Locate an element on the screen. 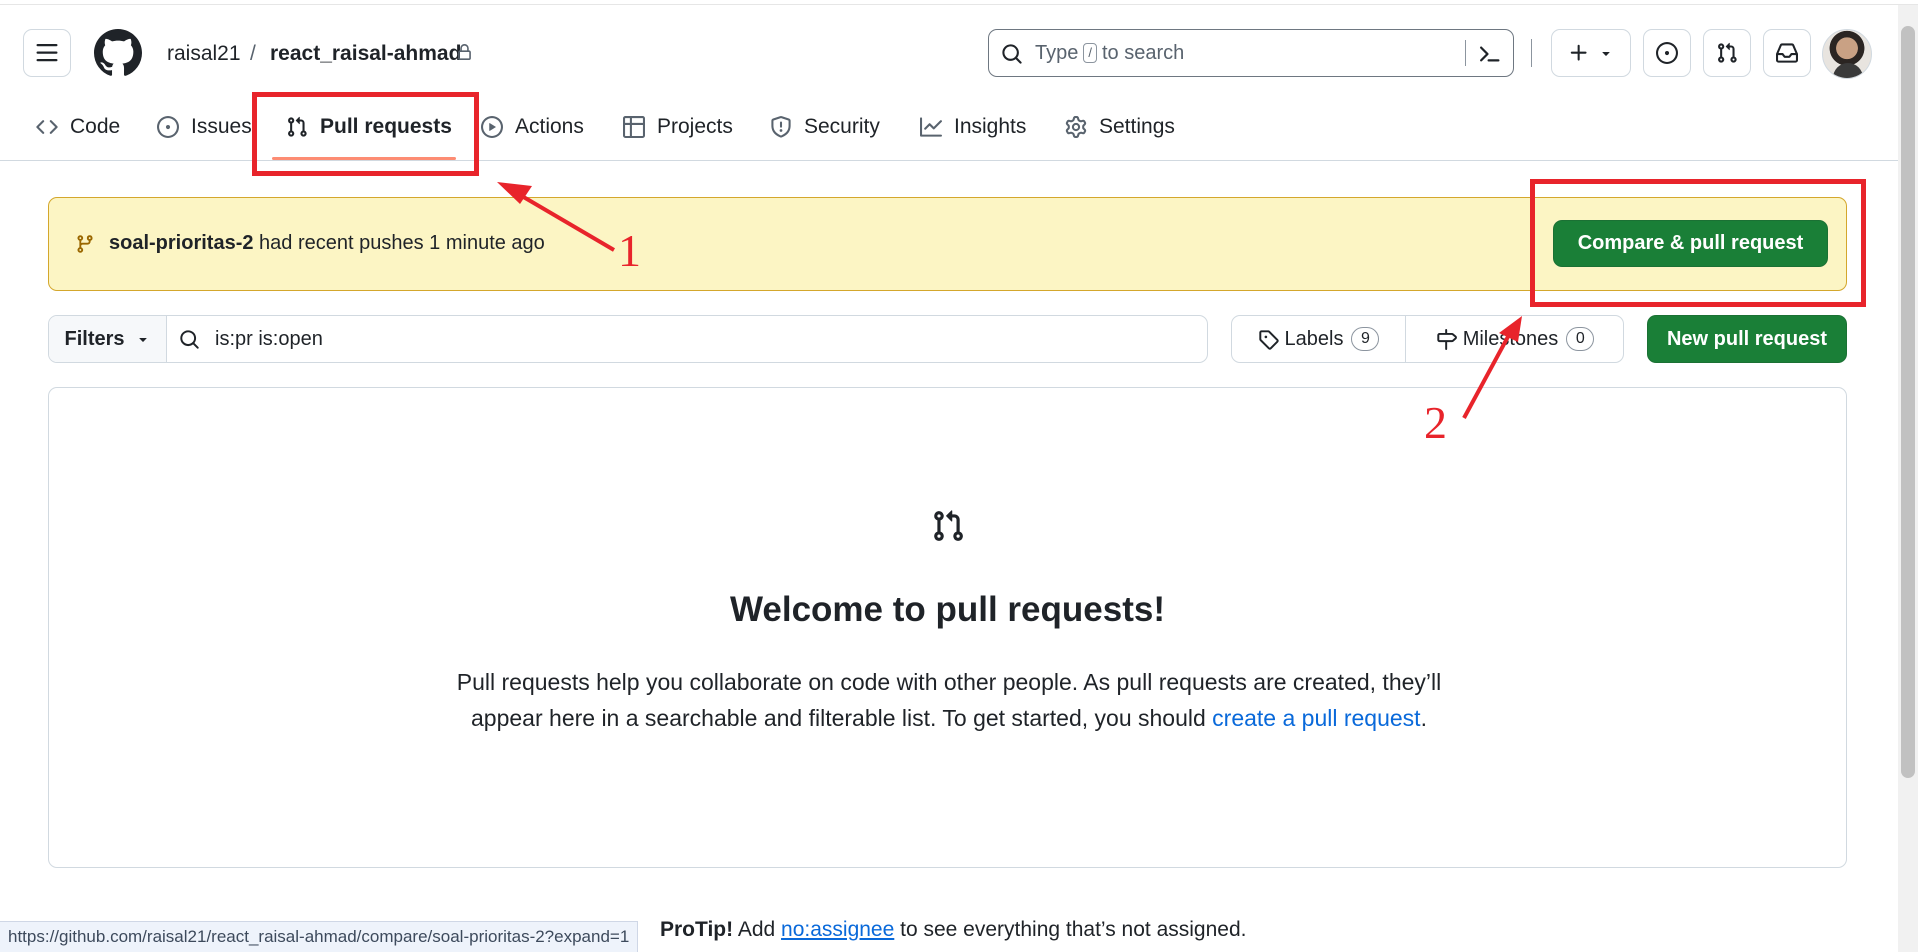  annotation-arrows is located at coordinates (1009, 300).